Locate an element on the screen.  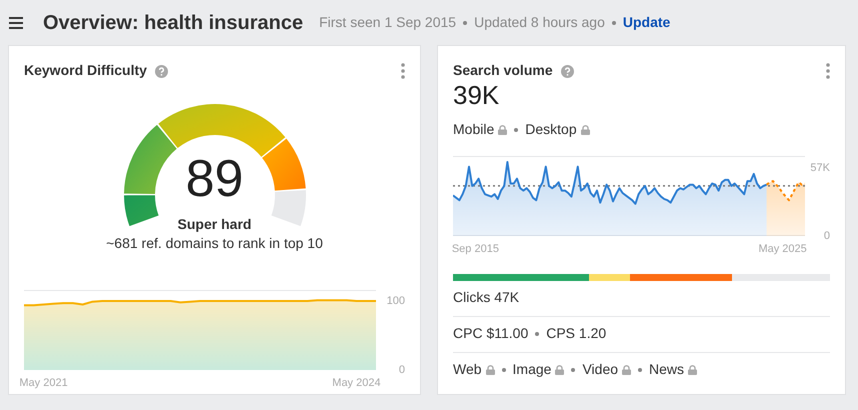
label-text: Mobile is located at coordinates (473, 129).